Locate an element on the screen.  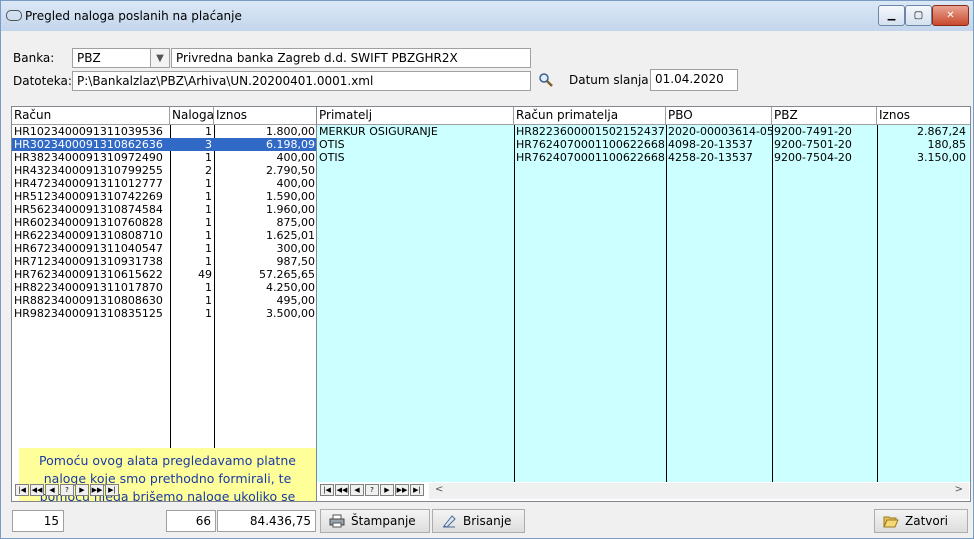
table-row: HR4723400091311012777 1 400,00 is located at coordinates (164, 183).